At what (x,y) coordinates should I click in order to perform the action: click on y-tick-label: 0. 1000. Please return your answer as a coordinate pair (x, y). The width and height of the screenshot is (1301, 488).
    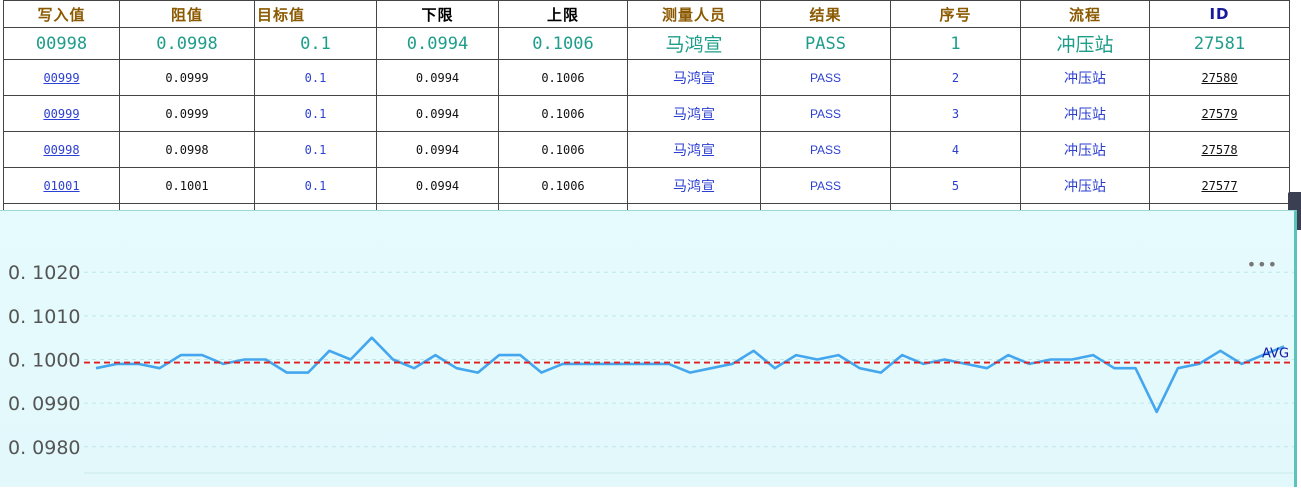
    Looking at the image, I should click on (44, 361).